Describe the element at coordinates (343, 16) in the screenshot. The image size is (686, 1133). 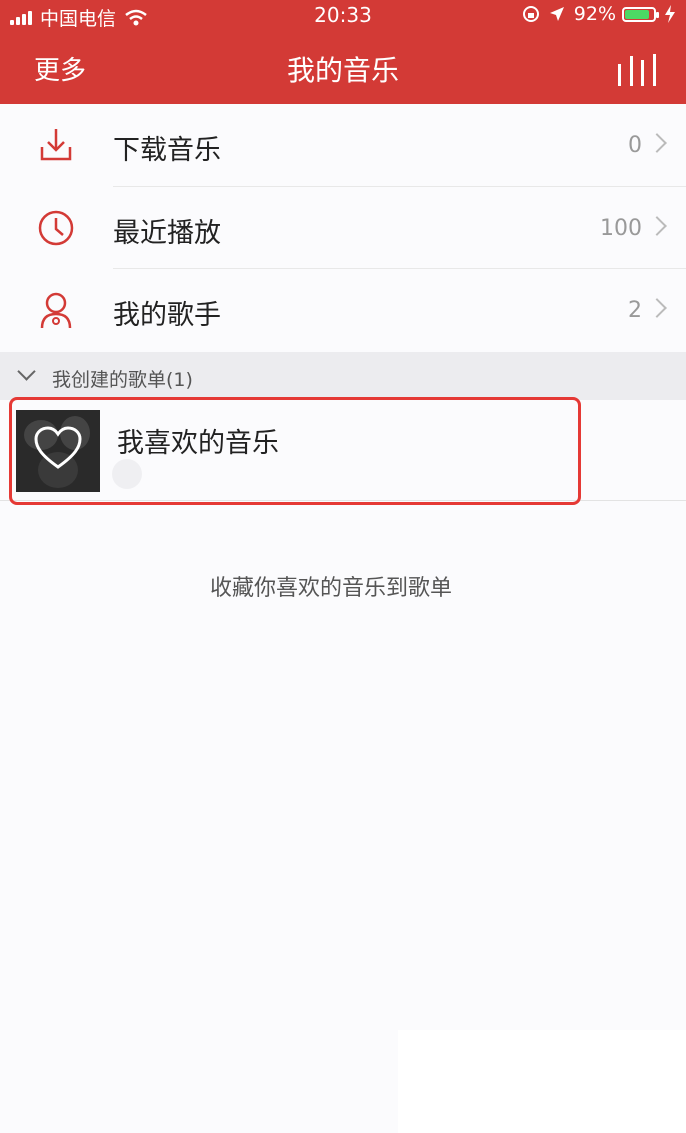
I see `status-bar: 中国电信 20:33 92%` at that location.